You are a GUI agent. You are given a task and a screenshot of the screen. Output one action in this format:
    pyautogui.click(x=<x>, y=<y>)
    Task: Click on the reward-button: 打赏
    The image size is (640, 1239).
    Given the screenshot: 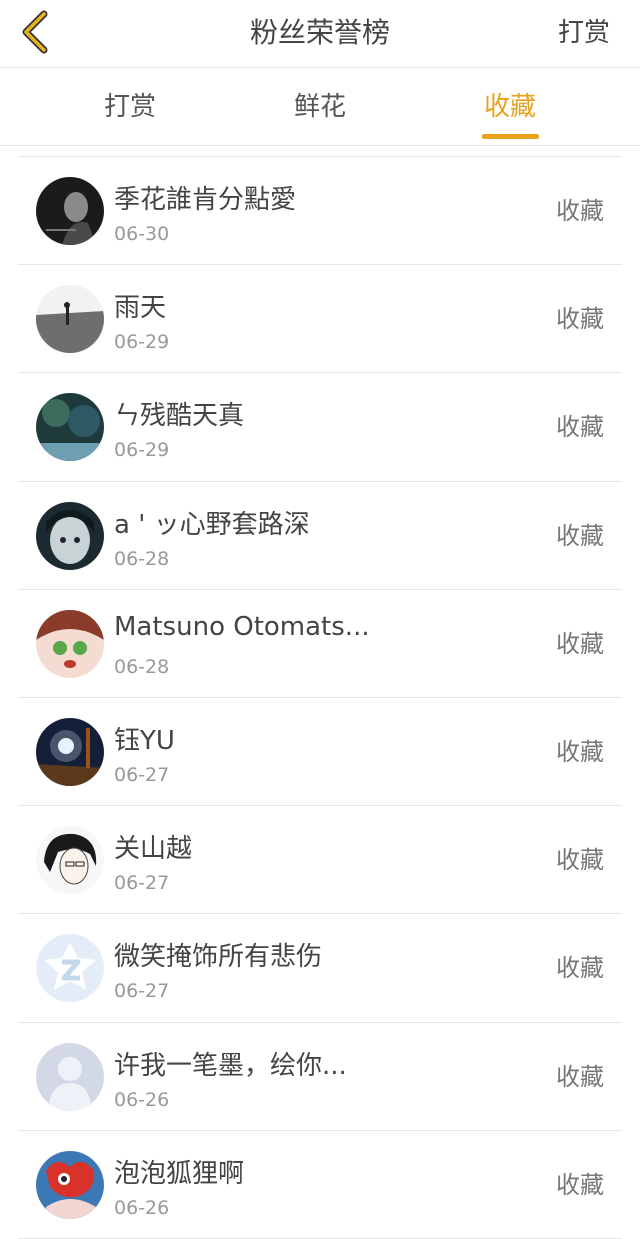 What is the action you would take?
    pyautogui.click(x=584, y=33)
    